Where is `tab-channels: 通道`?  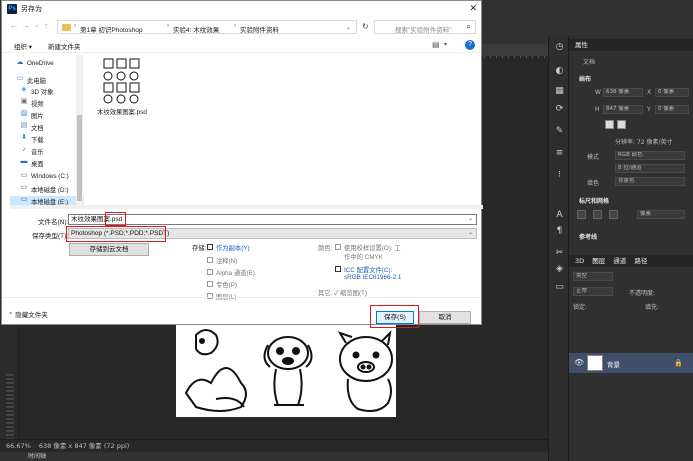
tab-channels: 通道 is located at coordinates (619, 261).